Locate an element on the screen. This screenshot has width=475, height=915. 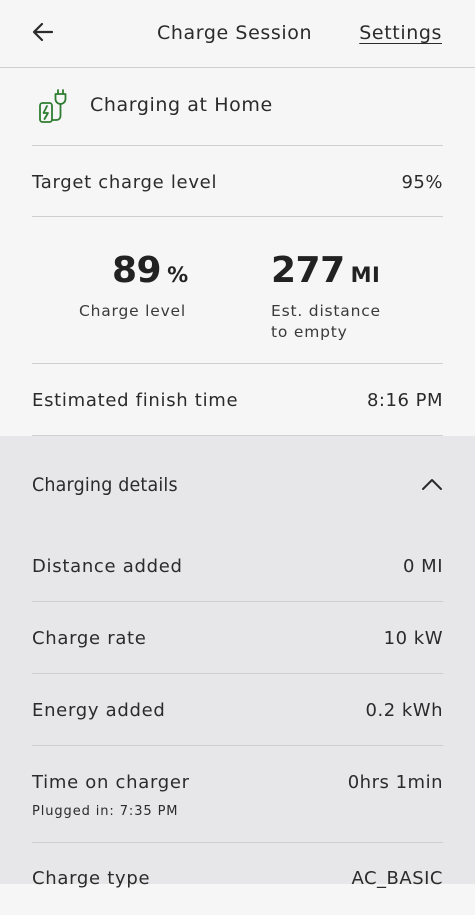
distance-value: 277 is located at coordinates (308, 270).